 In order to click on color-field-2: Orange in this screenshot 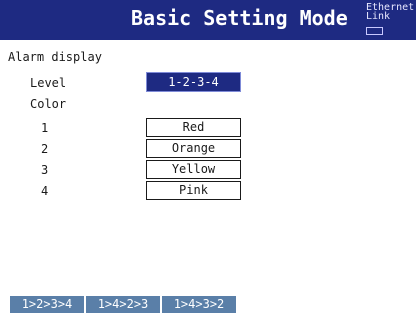, I will do `click(193, 148)`.